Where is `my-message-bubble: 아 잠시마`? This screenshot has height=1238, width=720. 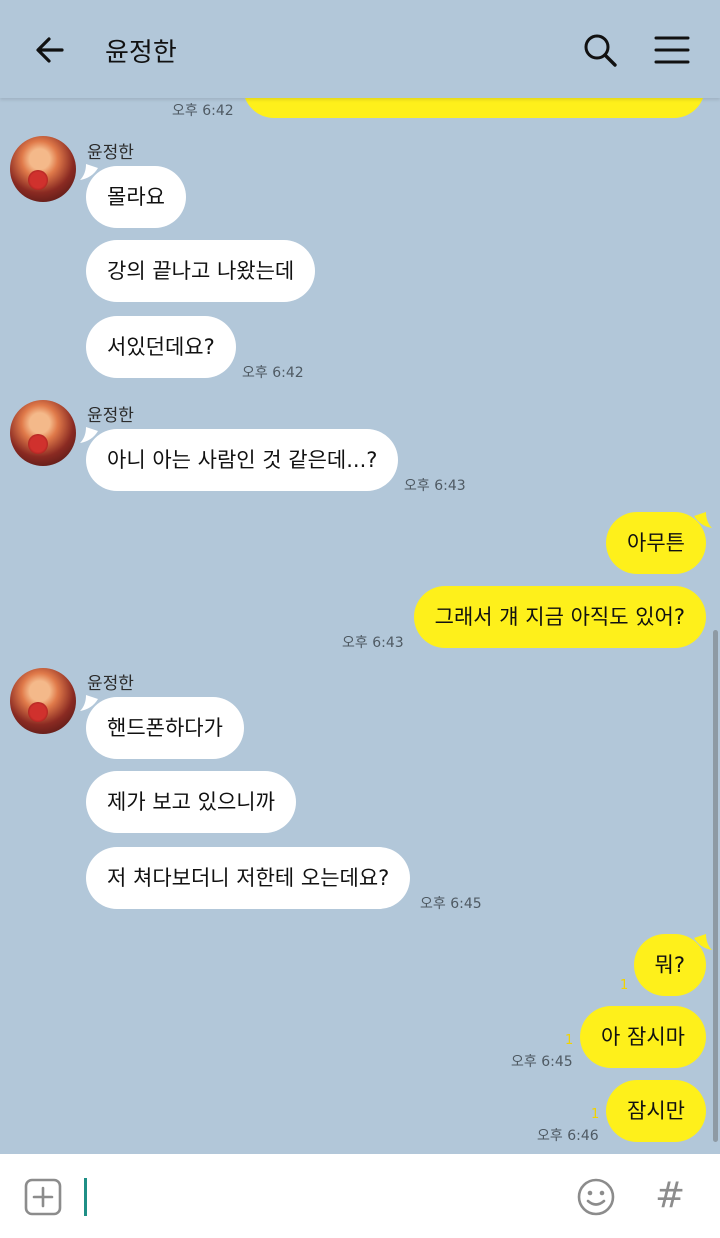 my-message-bubble: 아 잠시마 is located at coordinates (643, 1037).